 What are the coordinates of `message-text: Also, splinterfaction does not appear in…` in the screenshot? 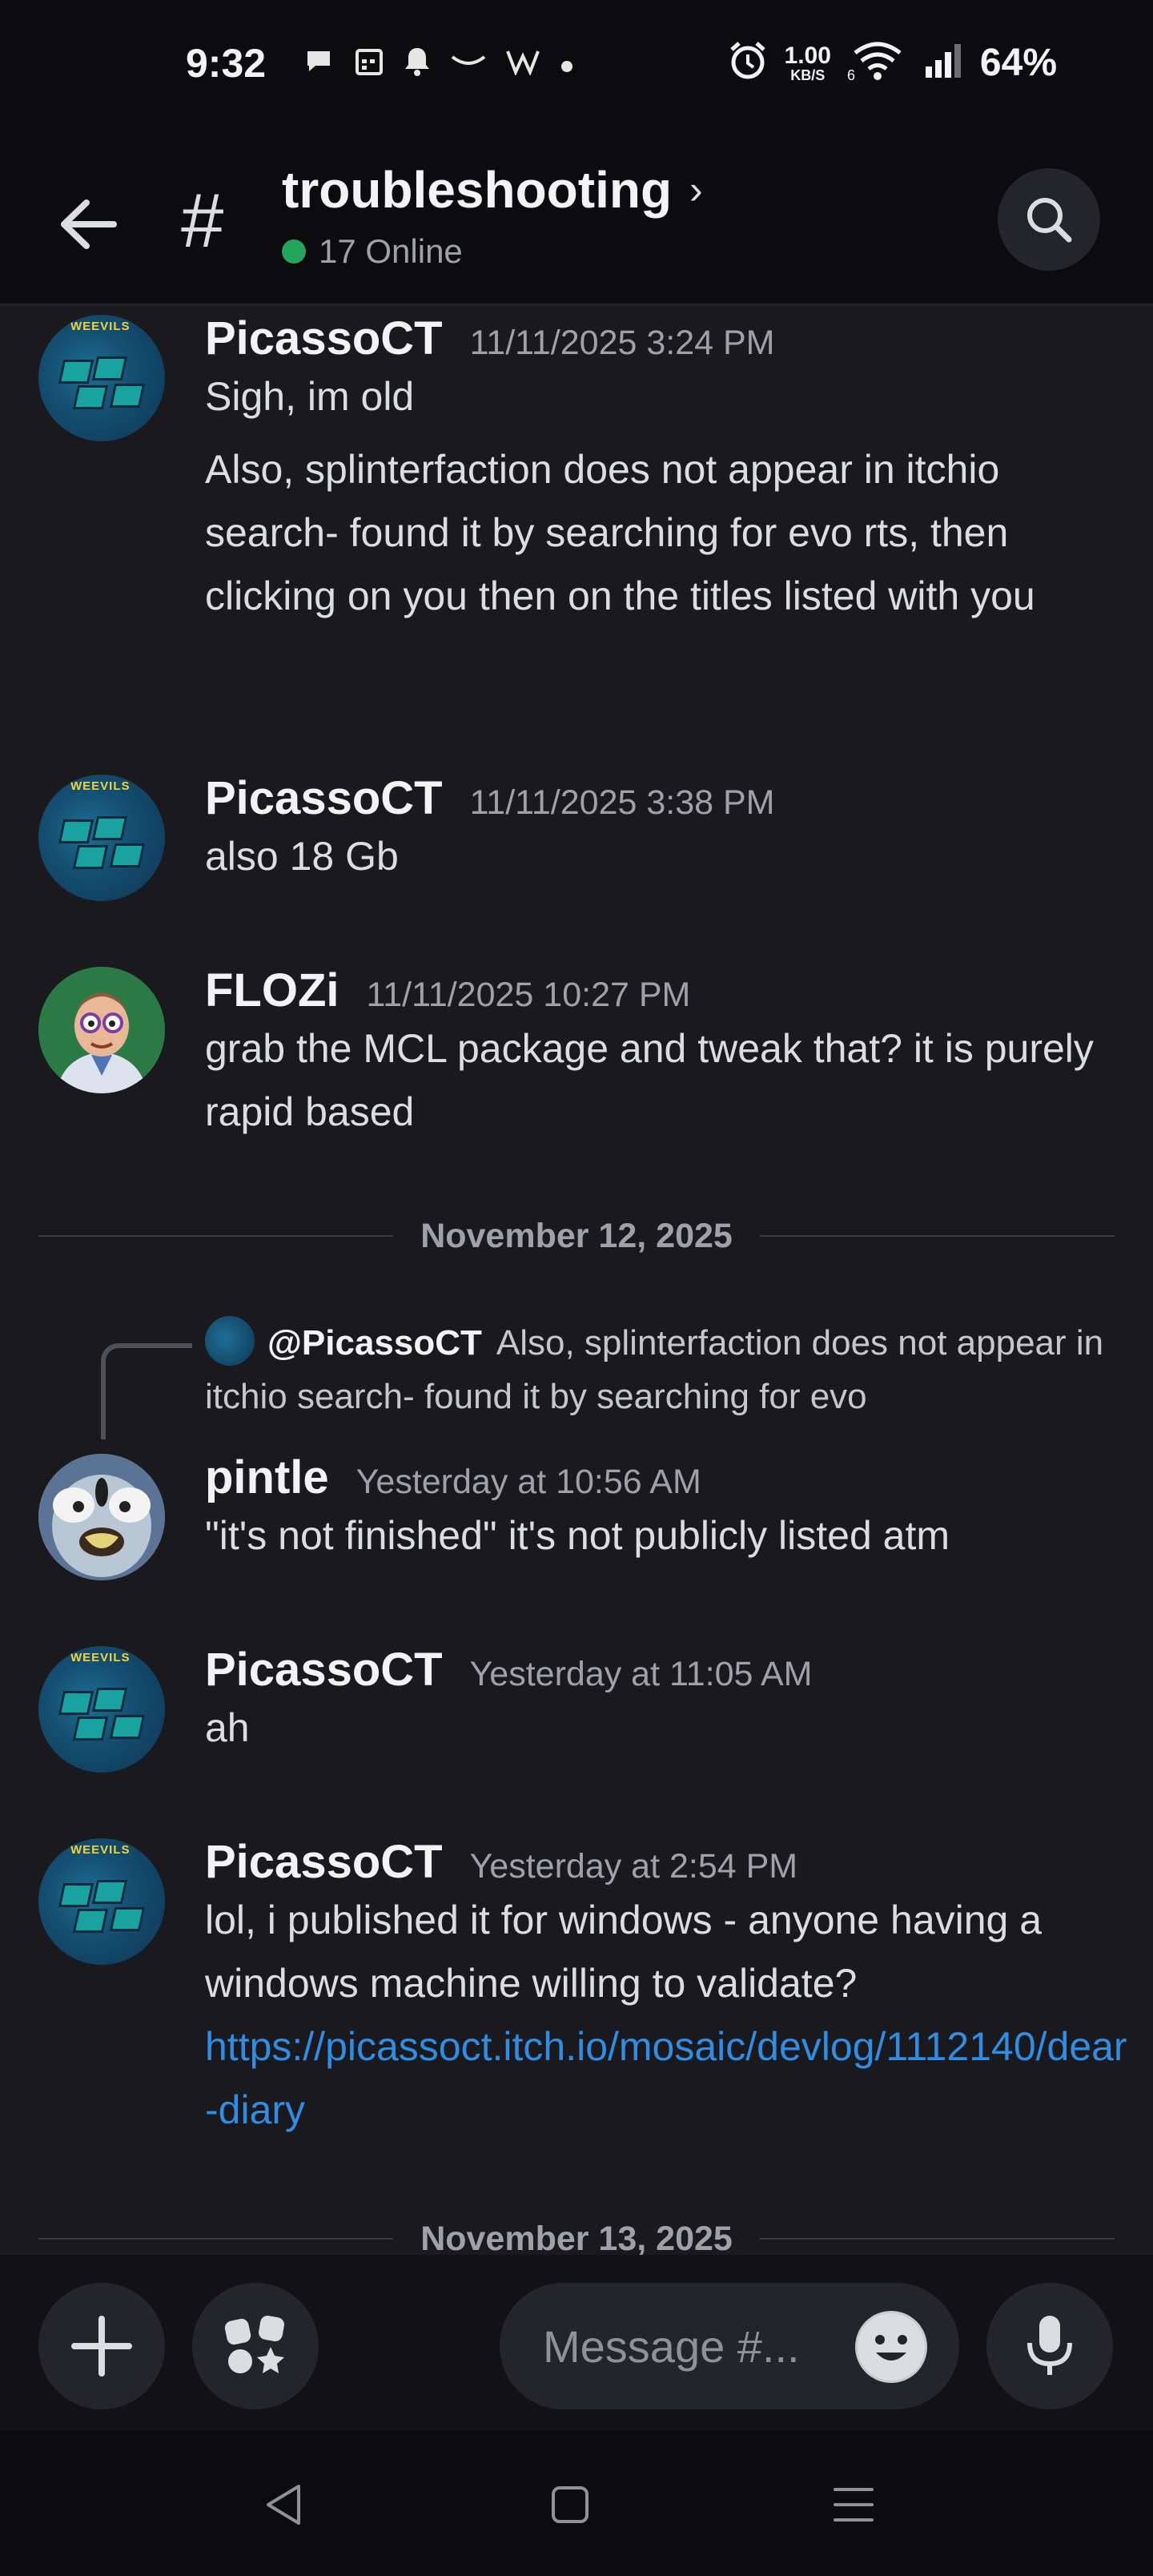 It's located at (620, 532).